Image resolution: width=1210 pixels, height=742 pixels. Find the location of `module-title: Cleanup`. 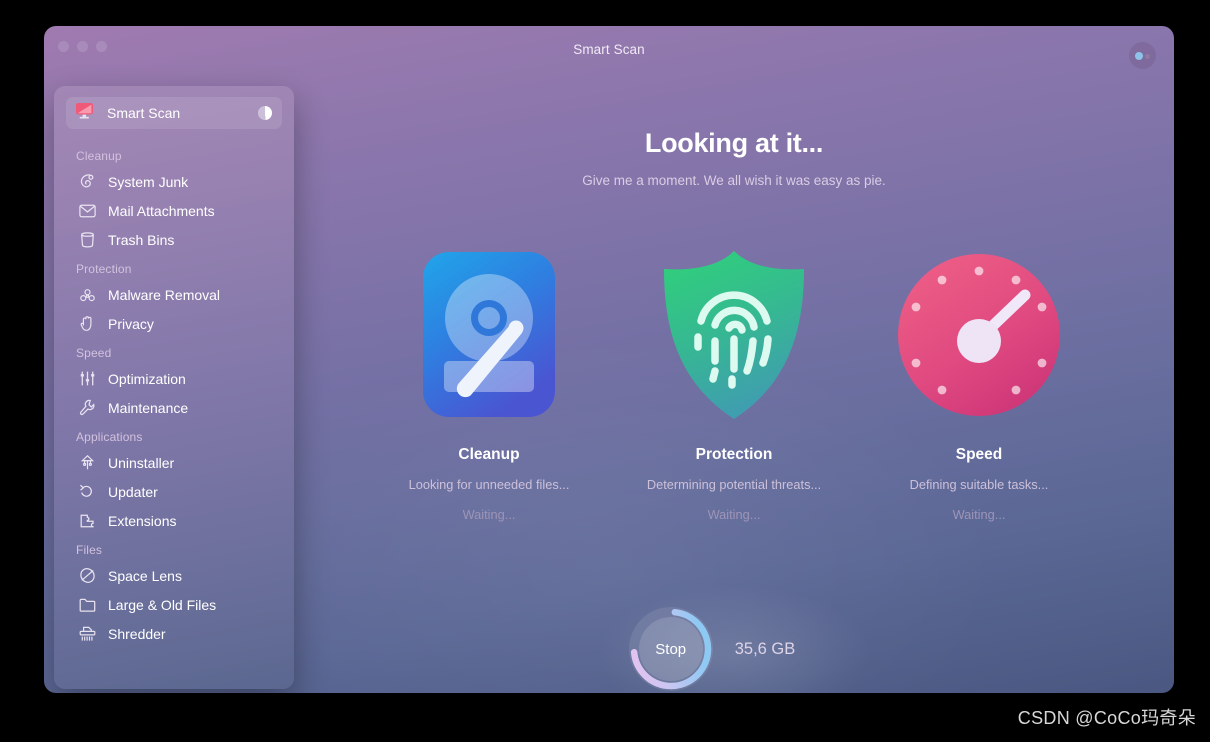

module-title: Cleanup is located at coordinates (489, 454).